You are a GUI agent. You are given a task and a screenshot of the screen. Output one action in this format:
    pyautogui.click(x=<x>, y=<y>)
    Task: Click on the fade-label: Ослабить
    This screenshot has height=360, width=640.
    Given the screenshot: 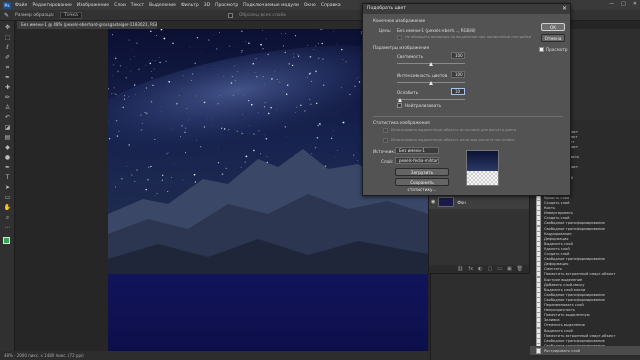 What is the action you would take?
    pyautogui.click(x=408, y=92)
    